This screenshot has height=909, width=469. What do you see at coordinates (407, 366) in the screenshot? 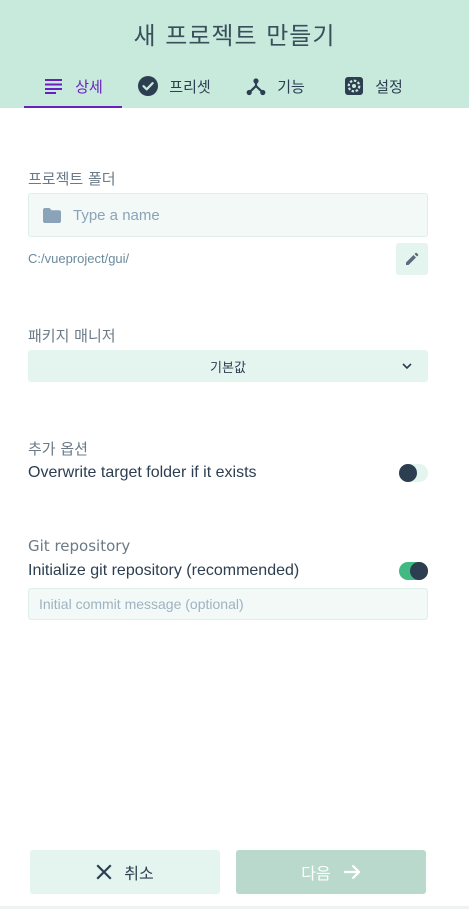
I see `chevron-down-icon` at bounding box center [407, 366].